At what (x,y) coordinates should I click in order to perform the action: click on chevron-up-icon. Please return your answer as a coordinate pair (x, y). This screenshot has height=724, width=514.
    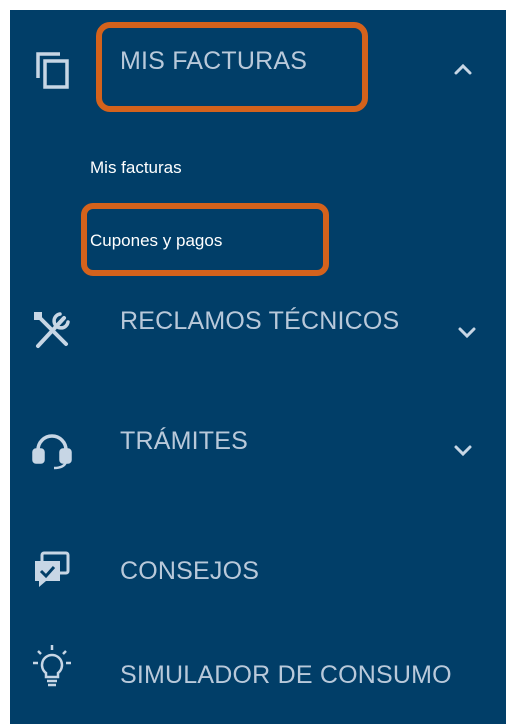
    Looking at the image, I should click on (463, 69).